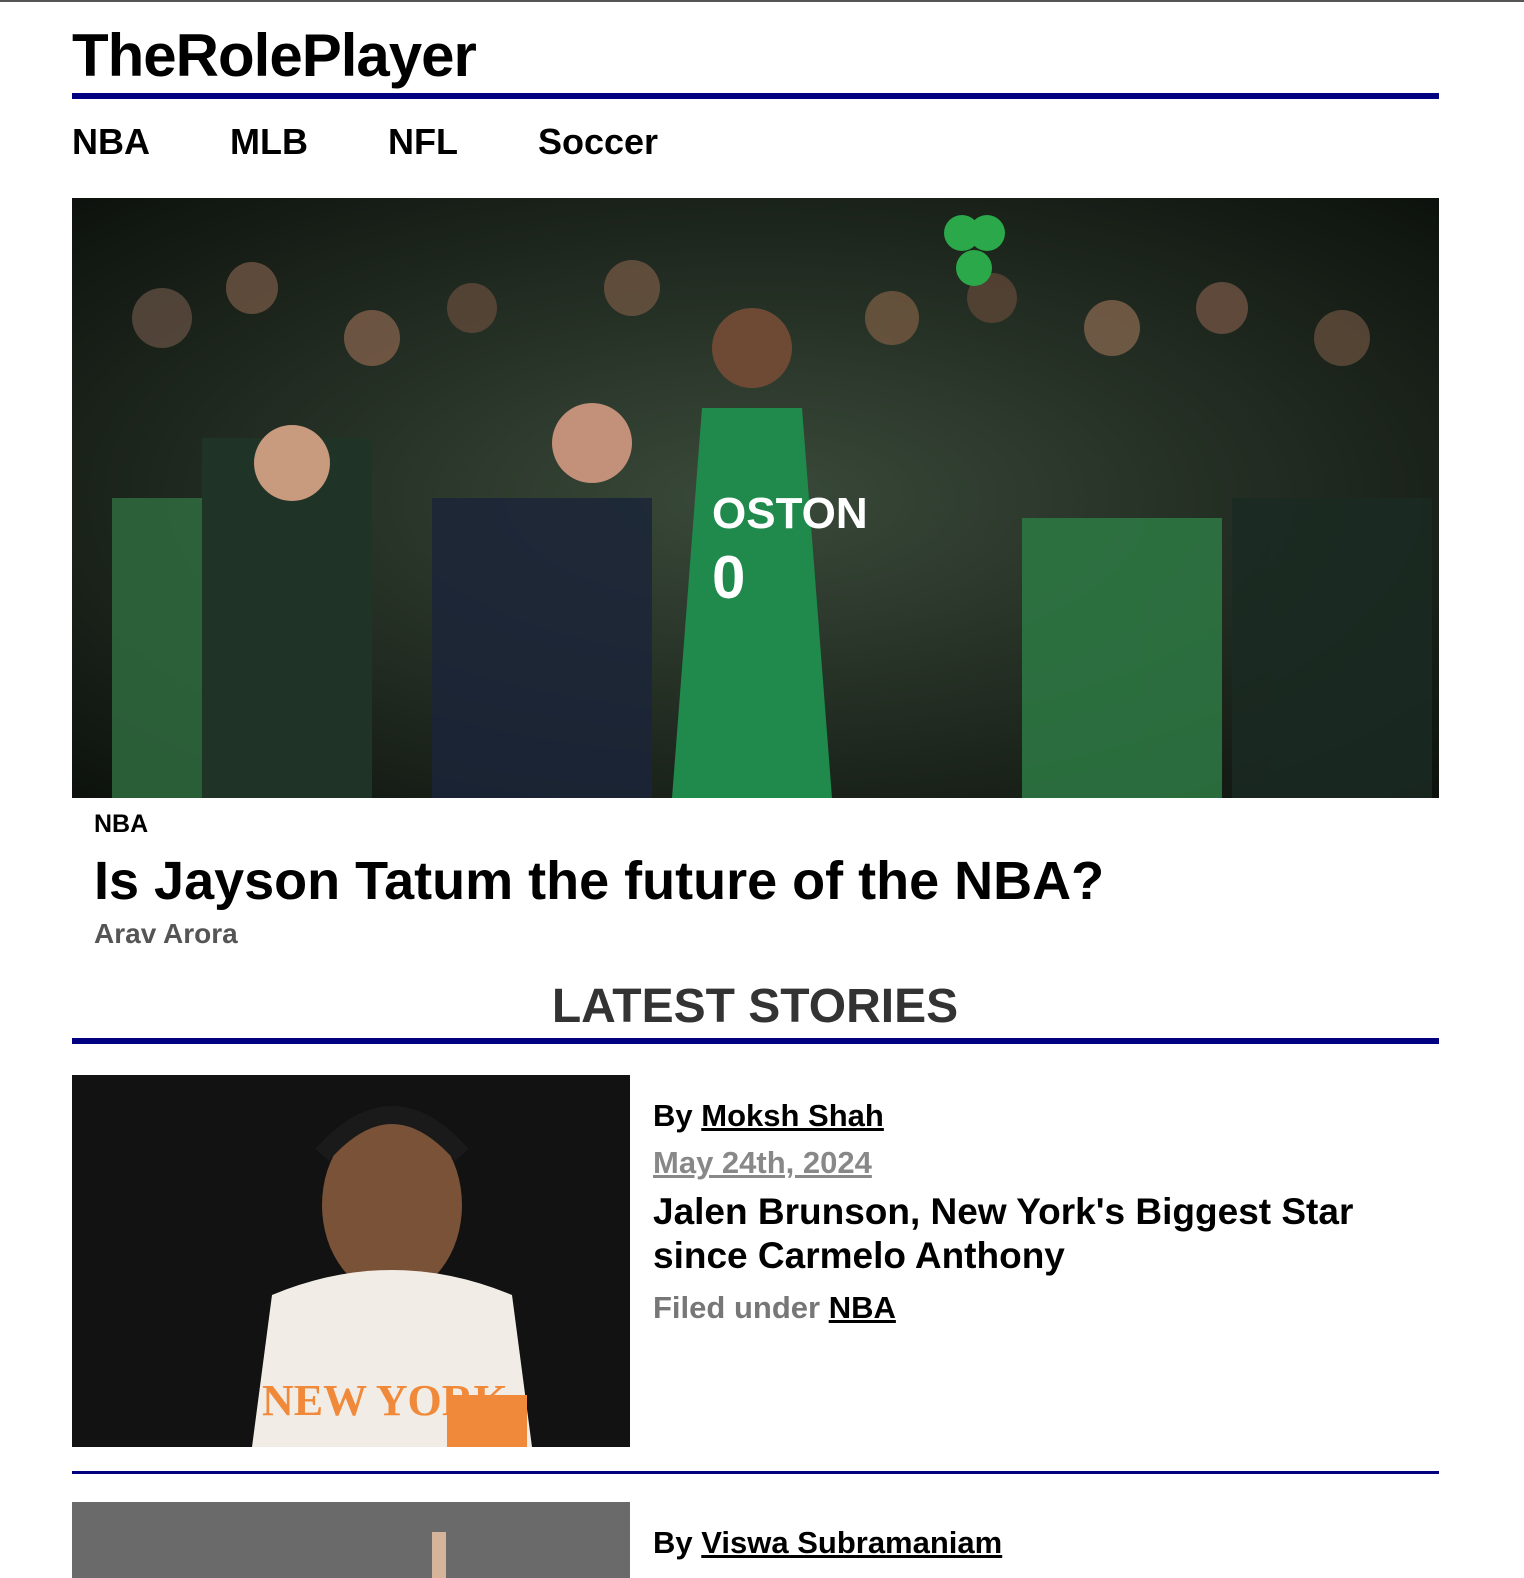 The image size is (1524, 1578). I want to click on header-divider, so click(755, 96).